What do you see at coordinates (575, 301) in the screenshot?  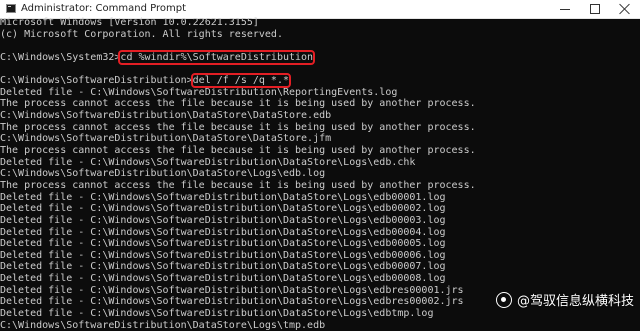 I see `watermark-text: @驾驭信息纵横科技` at bounding box center [575, 301].